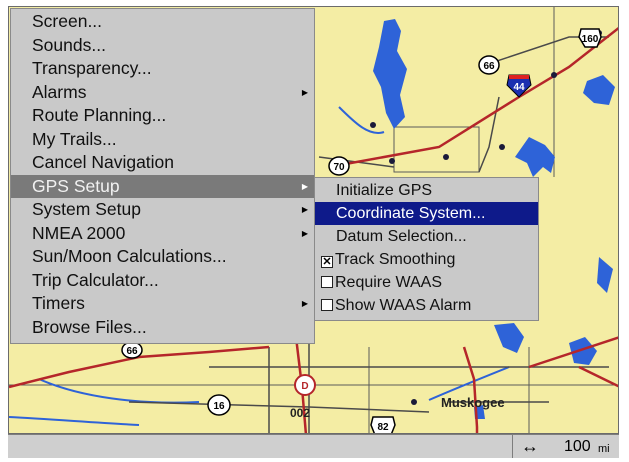  What do you see at coordinates (162, 93) in the screenshot?
I see `menu-item-alarms: Alarms ▶` at bounding box center [162, 93].